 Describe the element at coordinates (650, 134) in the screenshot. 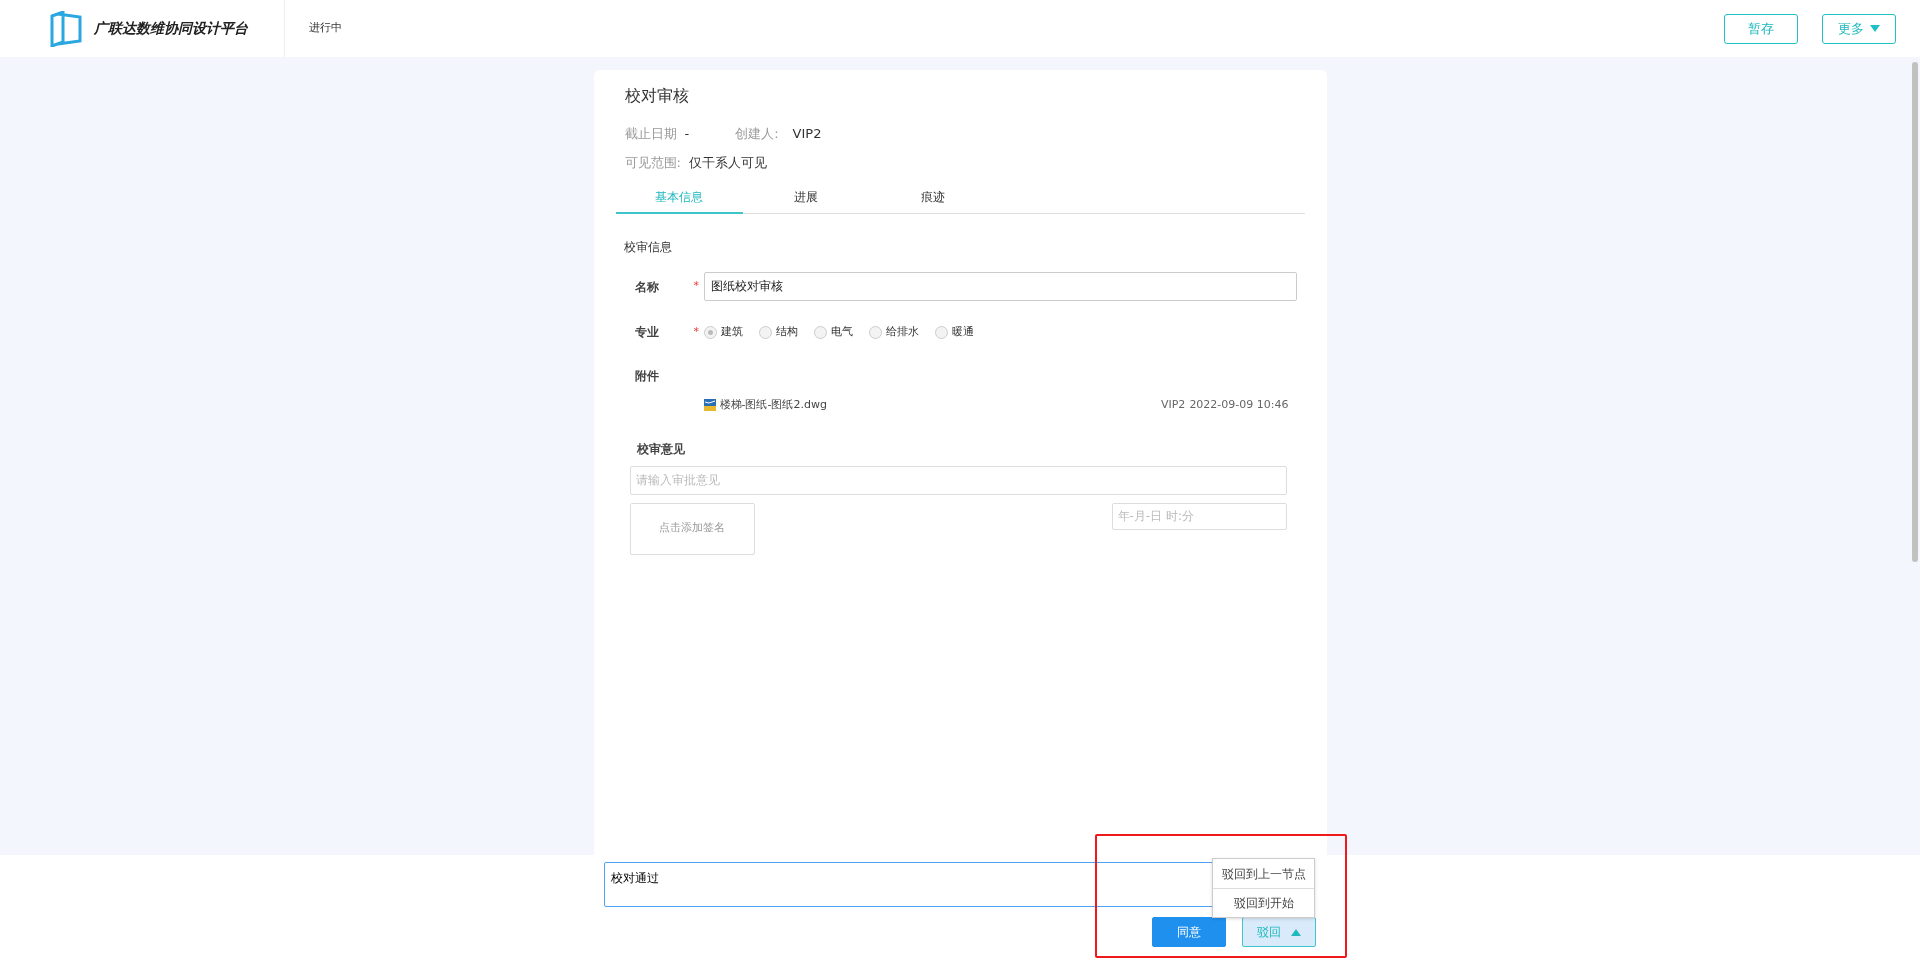

I see `field-label: 截止日期` at that location.